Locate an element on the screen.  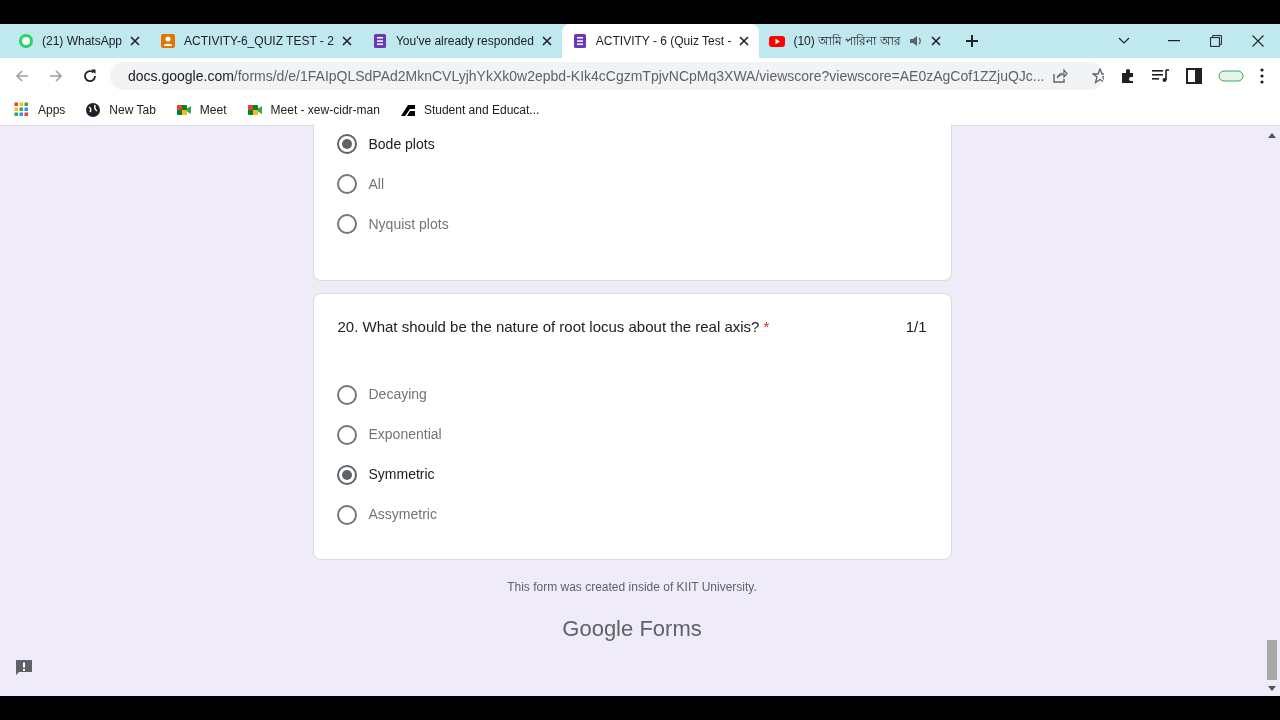
bookmark: Meet is located at coordinates (201, 109).